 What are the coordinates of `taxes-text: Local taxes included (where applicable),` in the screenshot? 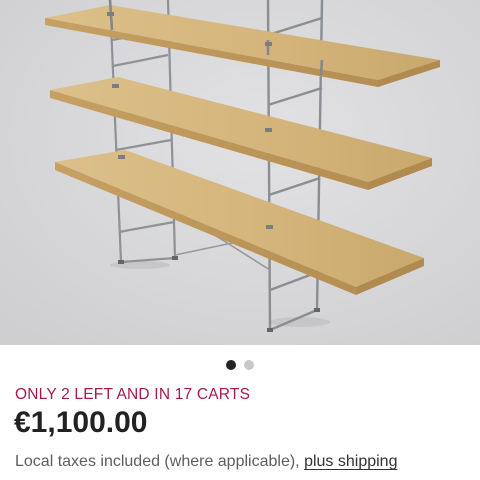 It's located at (160, 461).